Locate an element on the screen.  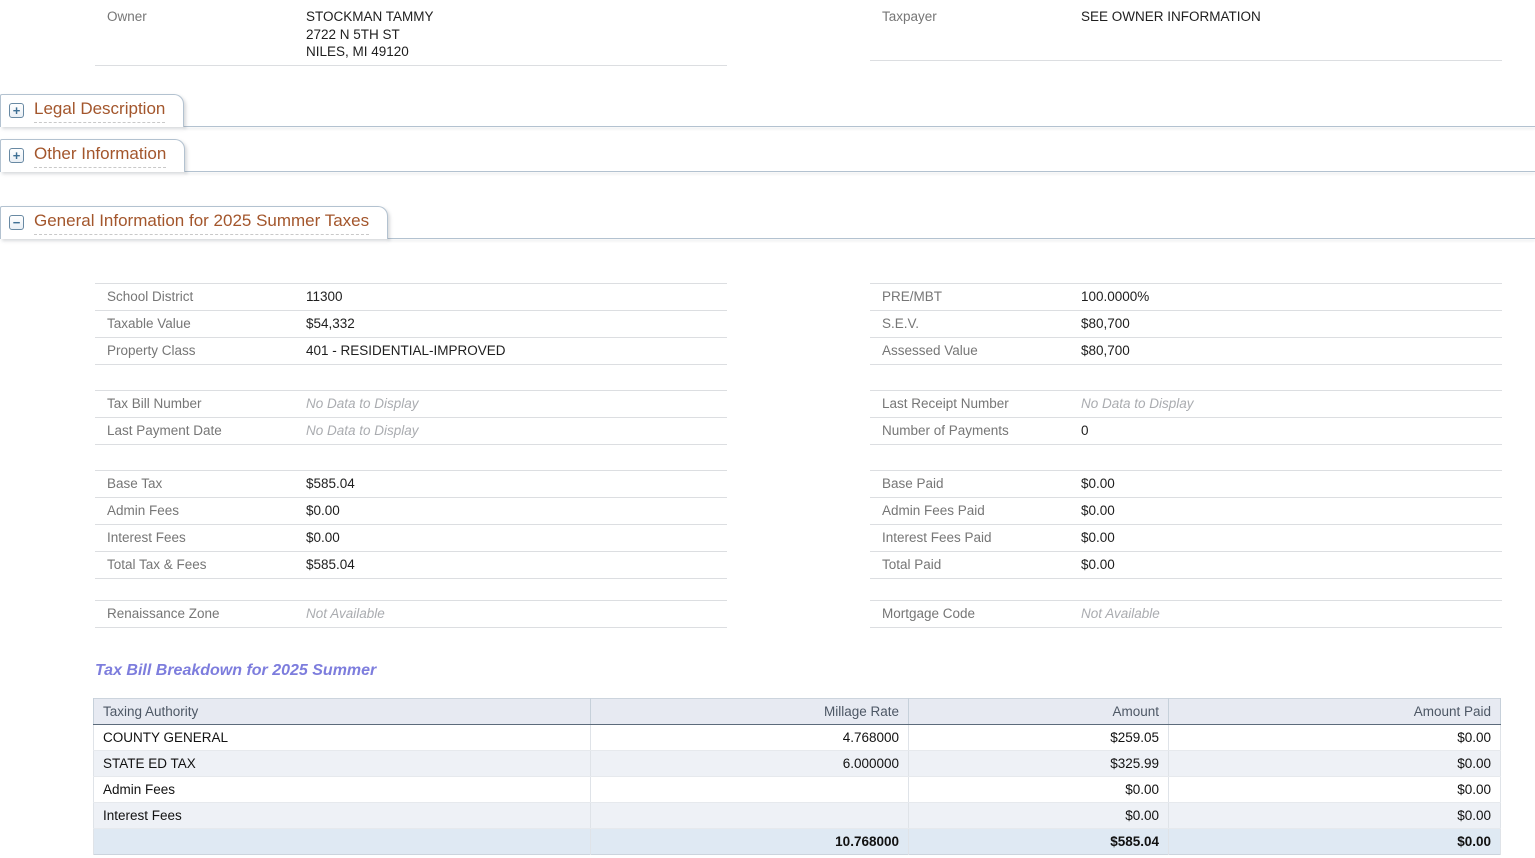
tab-other-information: + Other Information is located at coordinates (93, 155).